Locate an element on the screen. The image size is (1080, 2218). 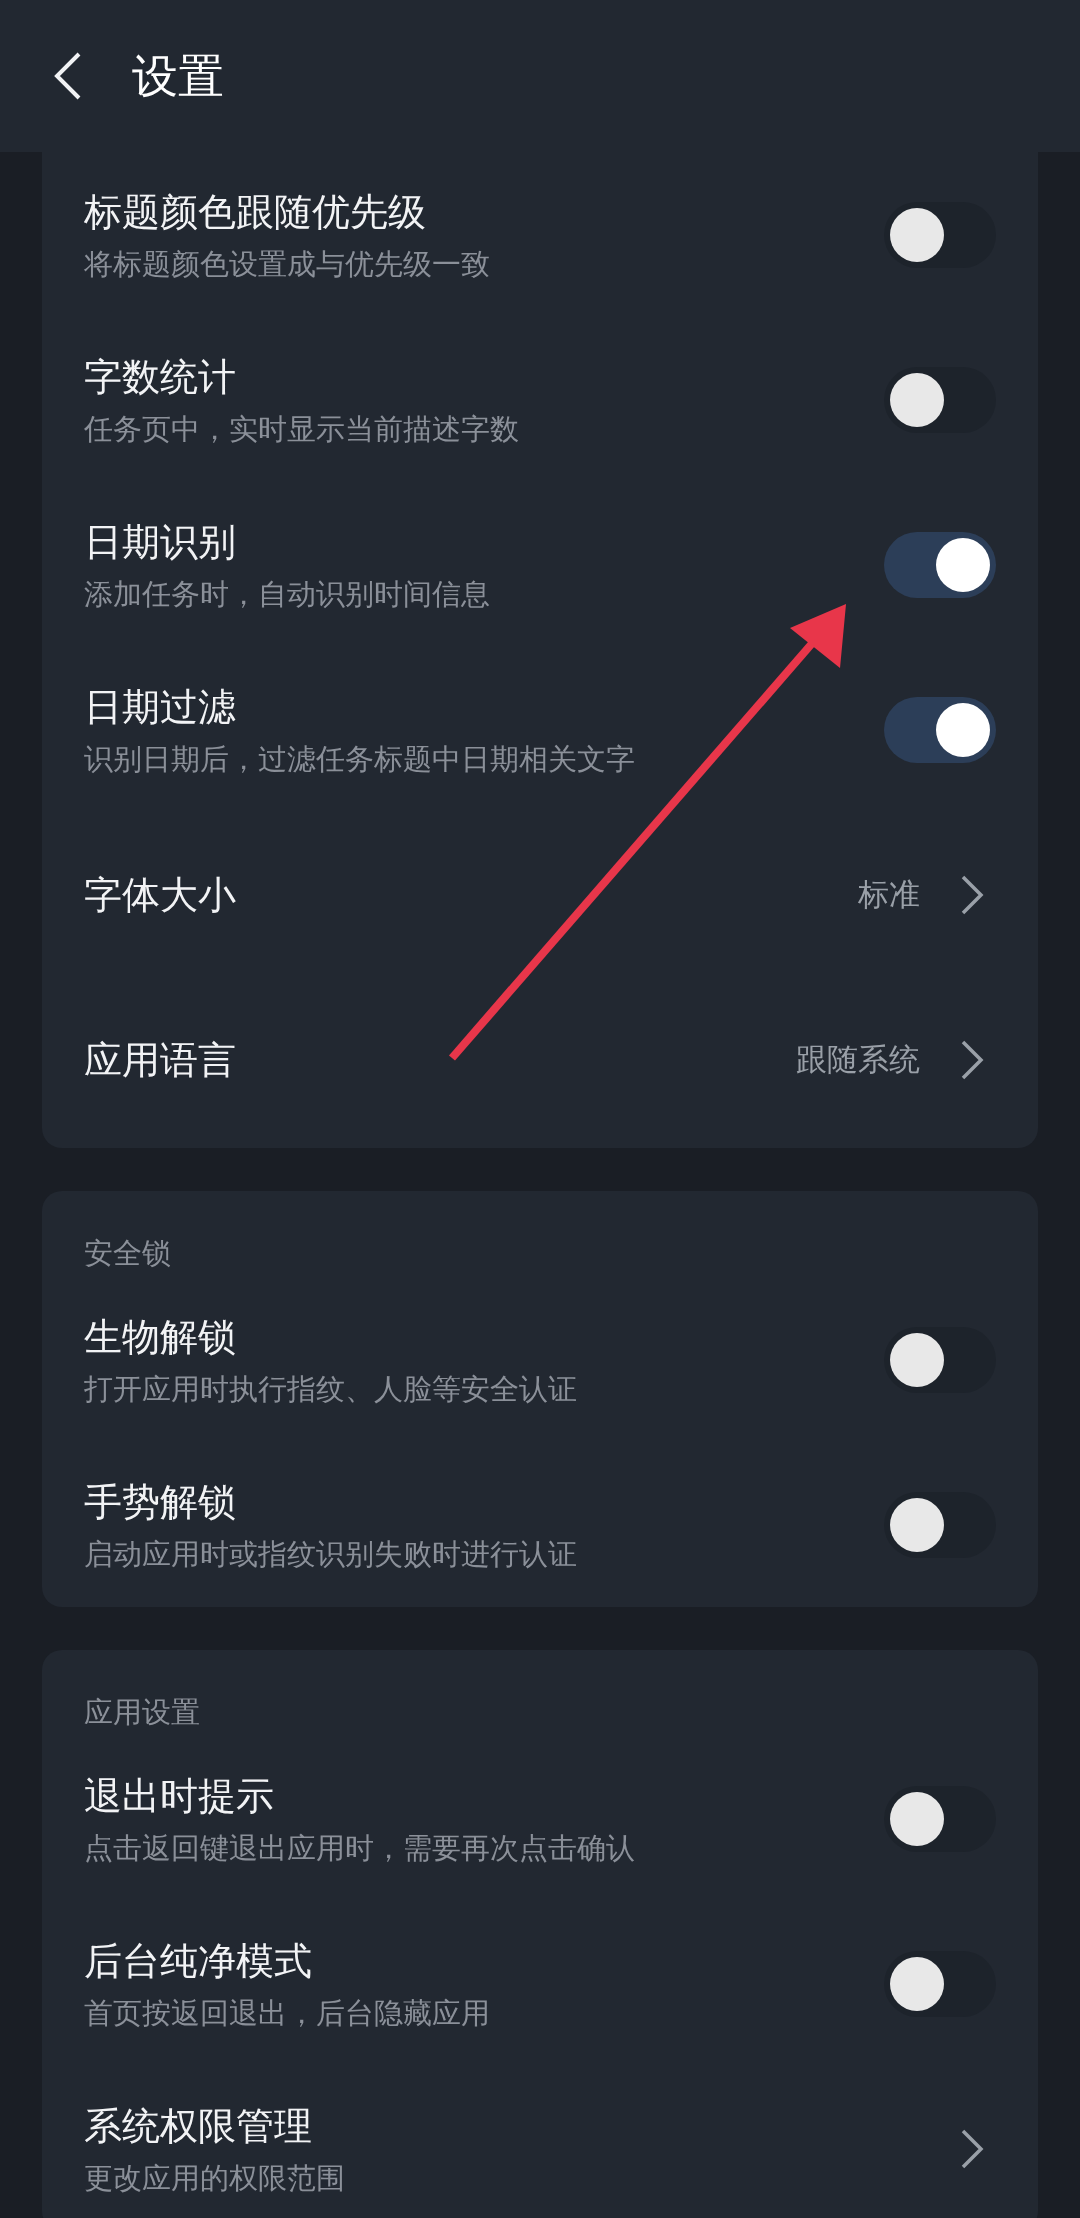
section-heading: 安全锁 is located at coordinates (127, 1254).